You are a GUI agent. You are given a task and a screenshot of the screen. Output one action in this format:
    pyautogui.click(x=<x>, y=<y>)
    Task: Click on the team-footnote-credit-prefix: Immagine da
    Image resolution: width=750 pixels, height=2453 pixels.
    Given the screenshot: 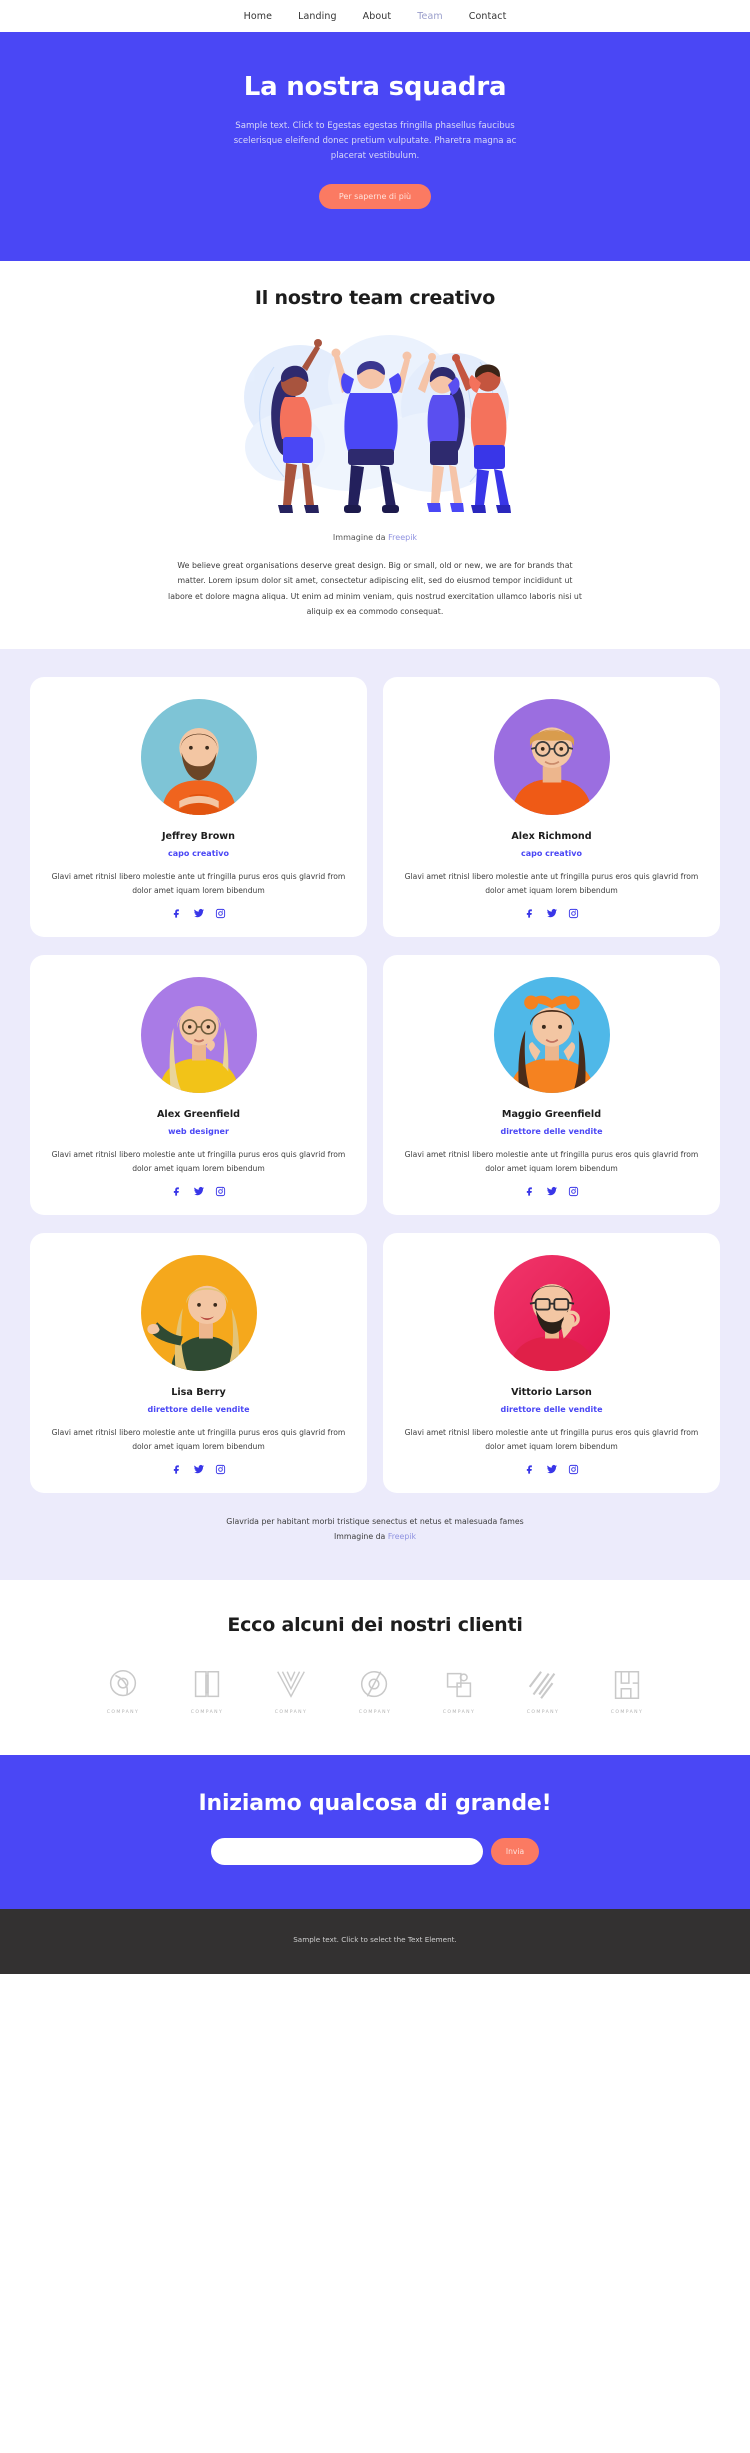 What is the action you would take?
    pyautogui.click(x=361, y=1536)
    